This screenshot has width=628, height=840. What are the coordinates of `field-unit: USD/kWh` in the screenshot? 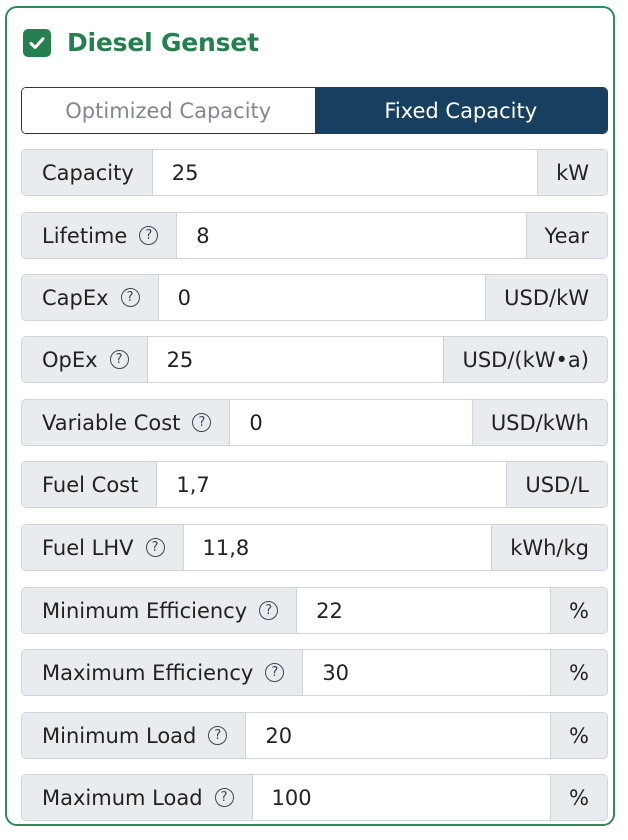 It's located at (539, 422).